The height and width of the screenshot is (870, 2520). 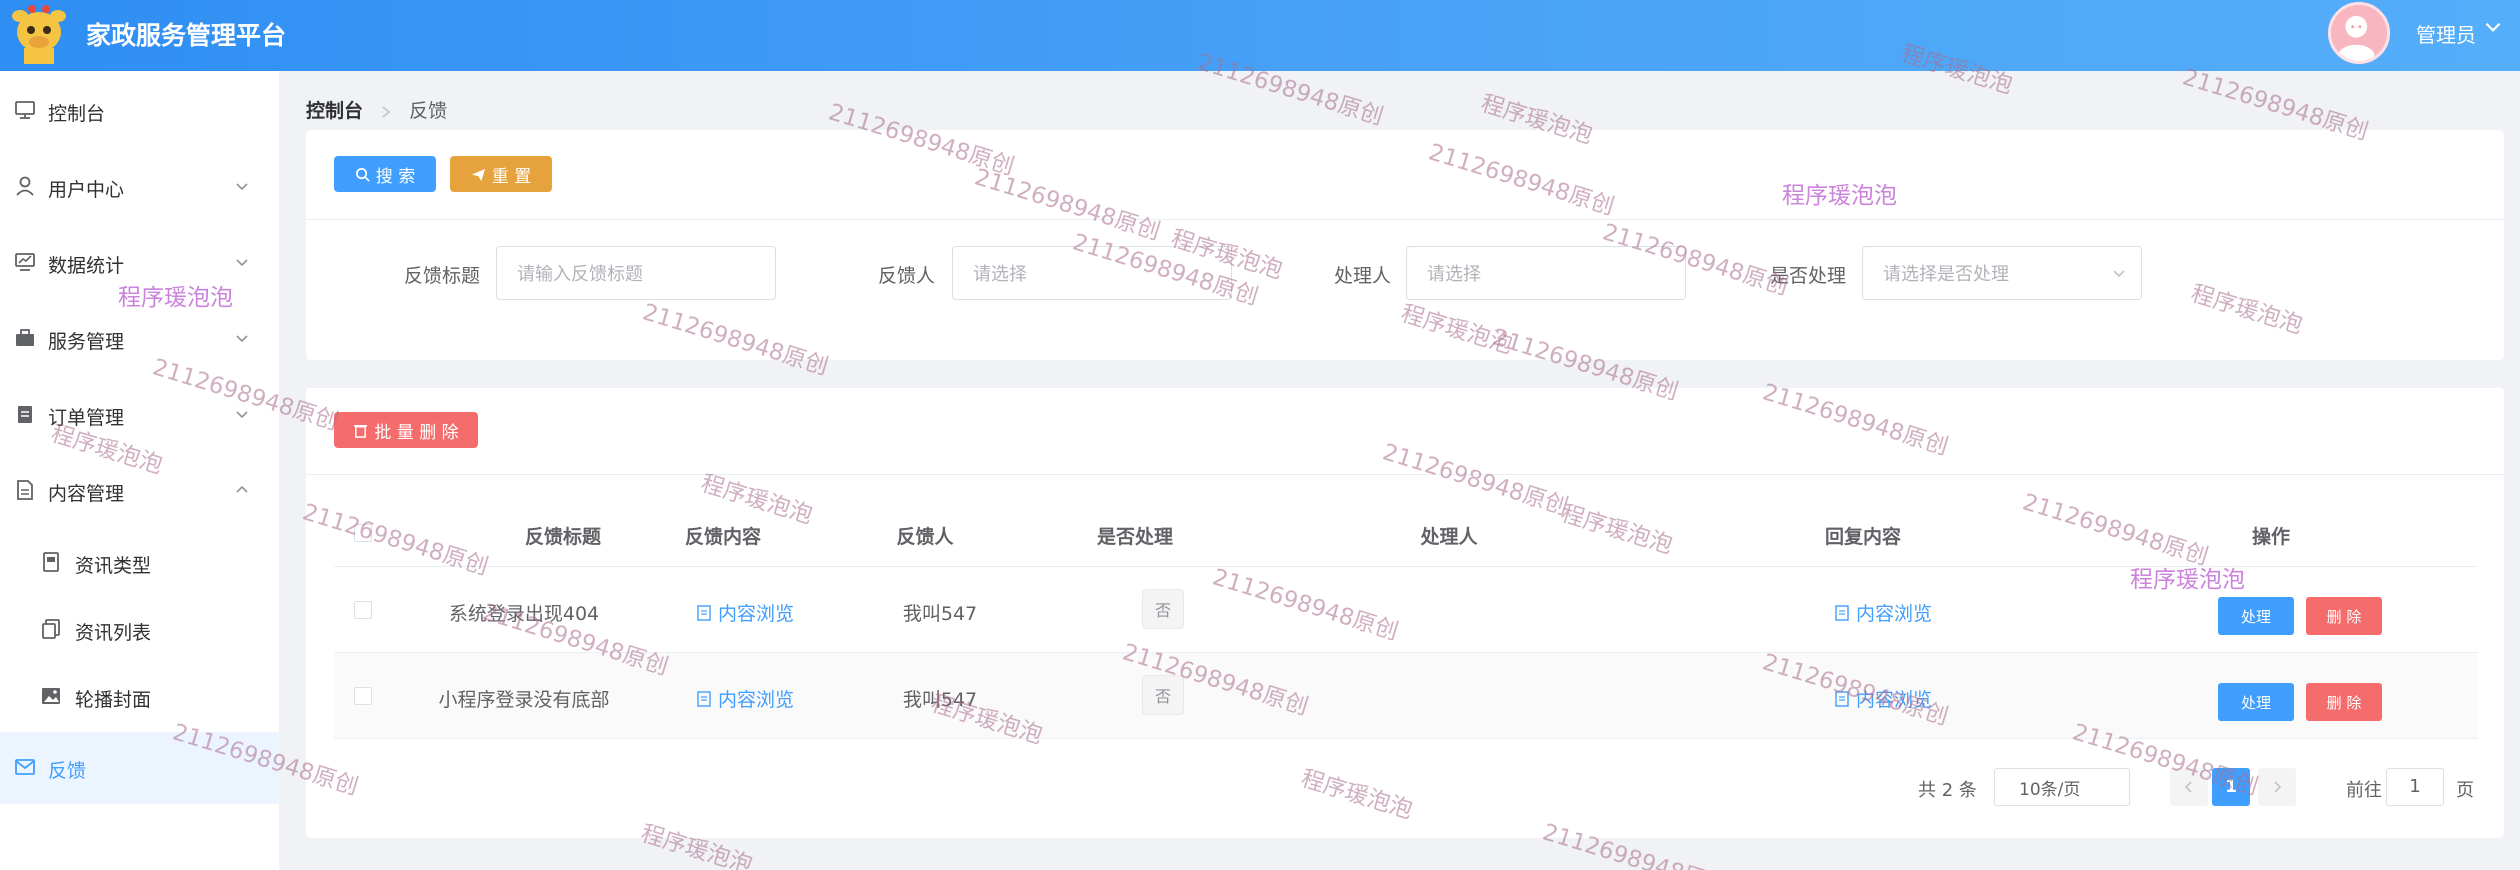 I want to click on handler-select: 请选择, so click(x=1546, y=273).